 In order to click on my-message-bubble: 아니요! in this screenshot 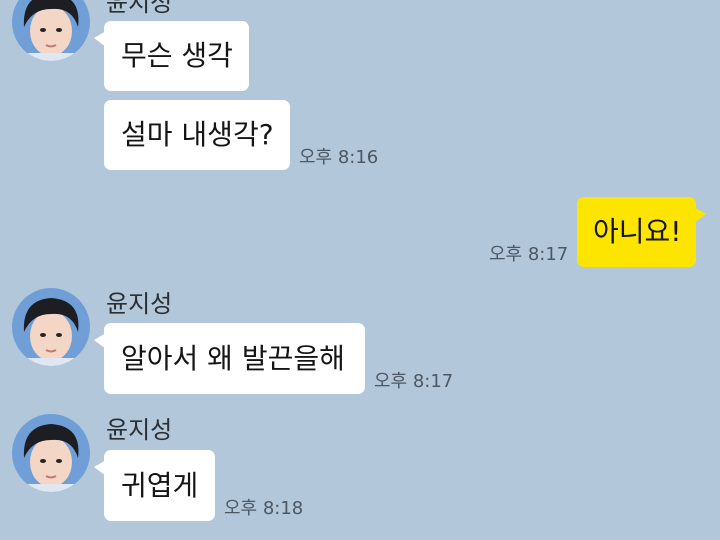, I will do `click(641, 232)`.